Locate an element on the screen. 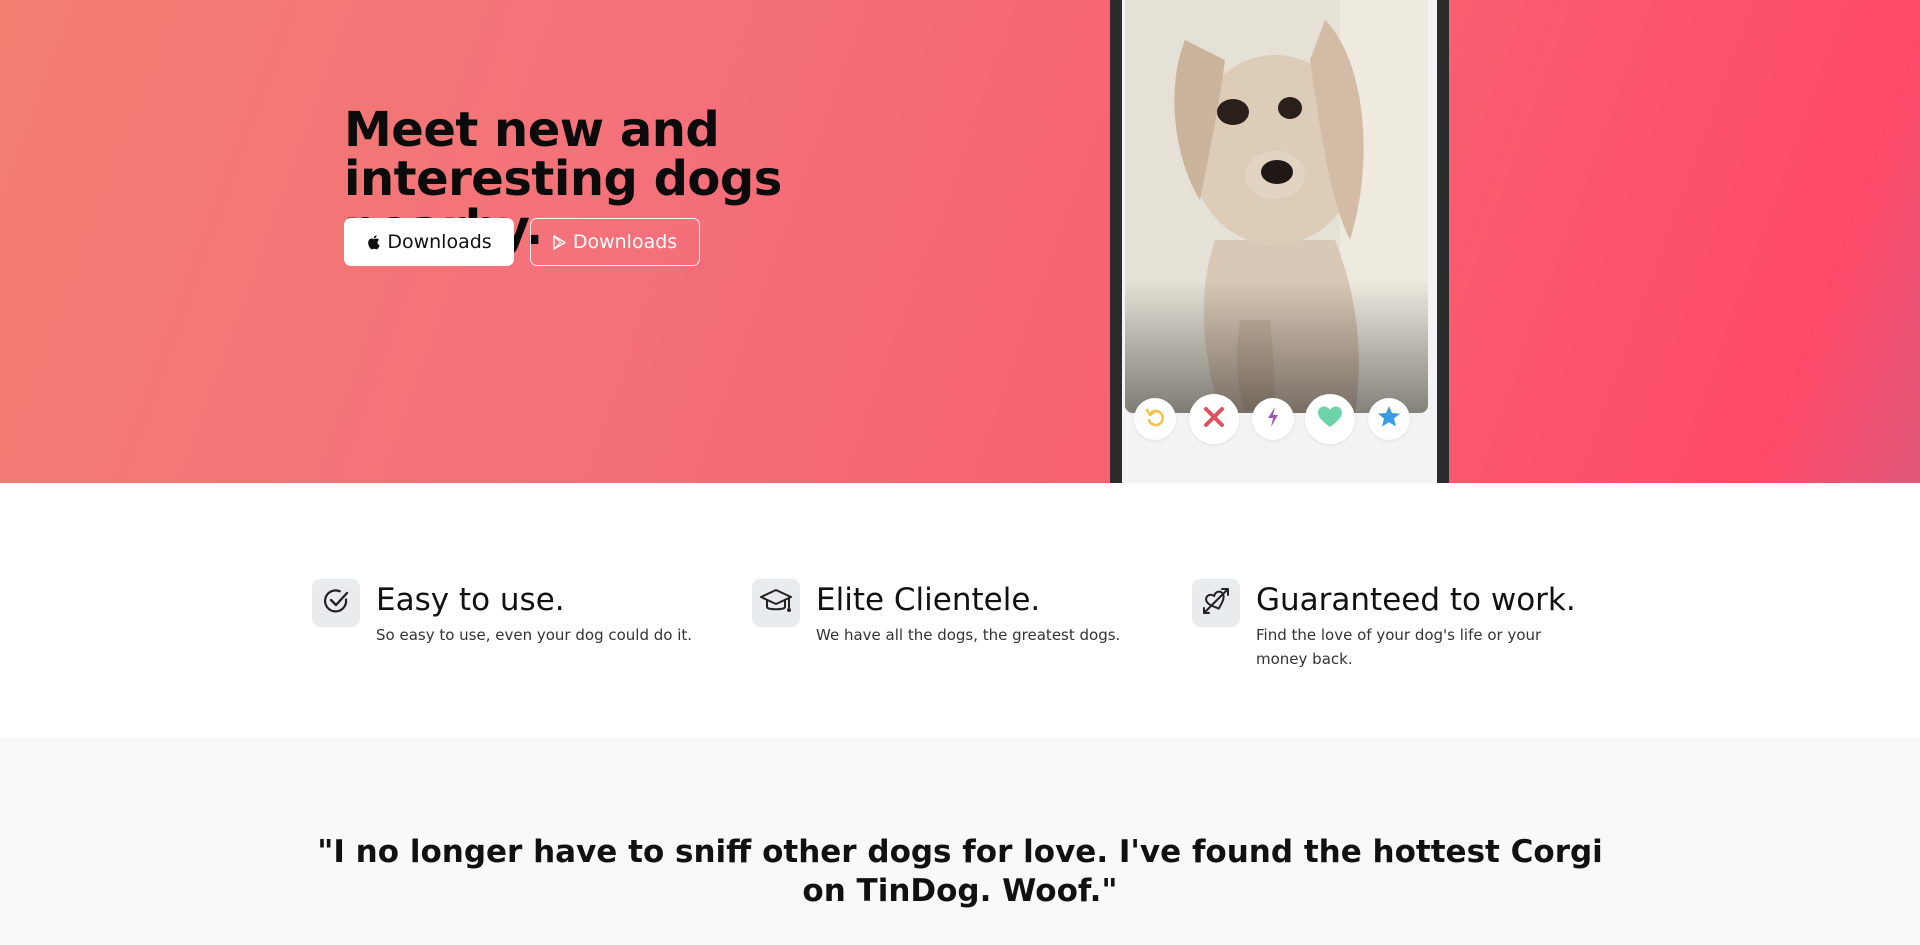 Image resolution: width=1920 pixels, height=945 pixels. check-circle-icon is located at coordinates (336, 603).